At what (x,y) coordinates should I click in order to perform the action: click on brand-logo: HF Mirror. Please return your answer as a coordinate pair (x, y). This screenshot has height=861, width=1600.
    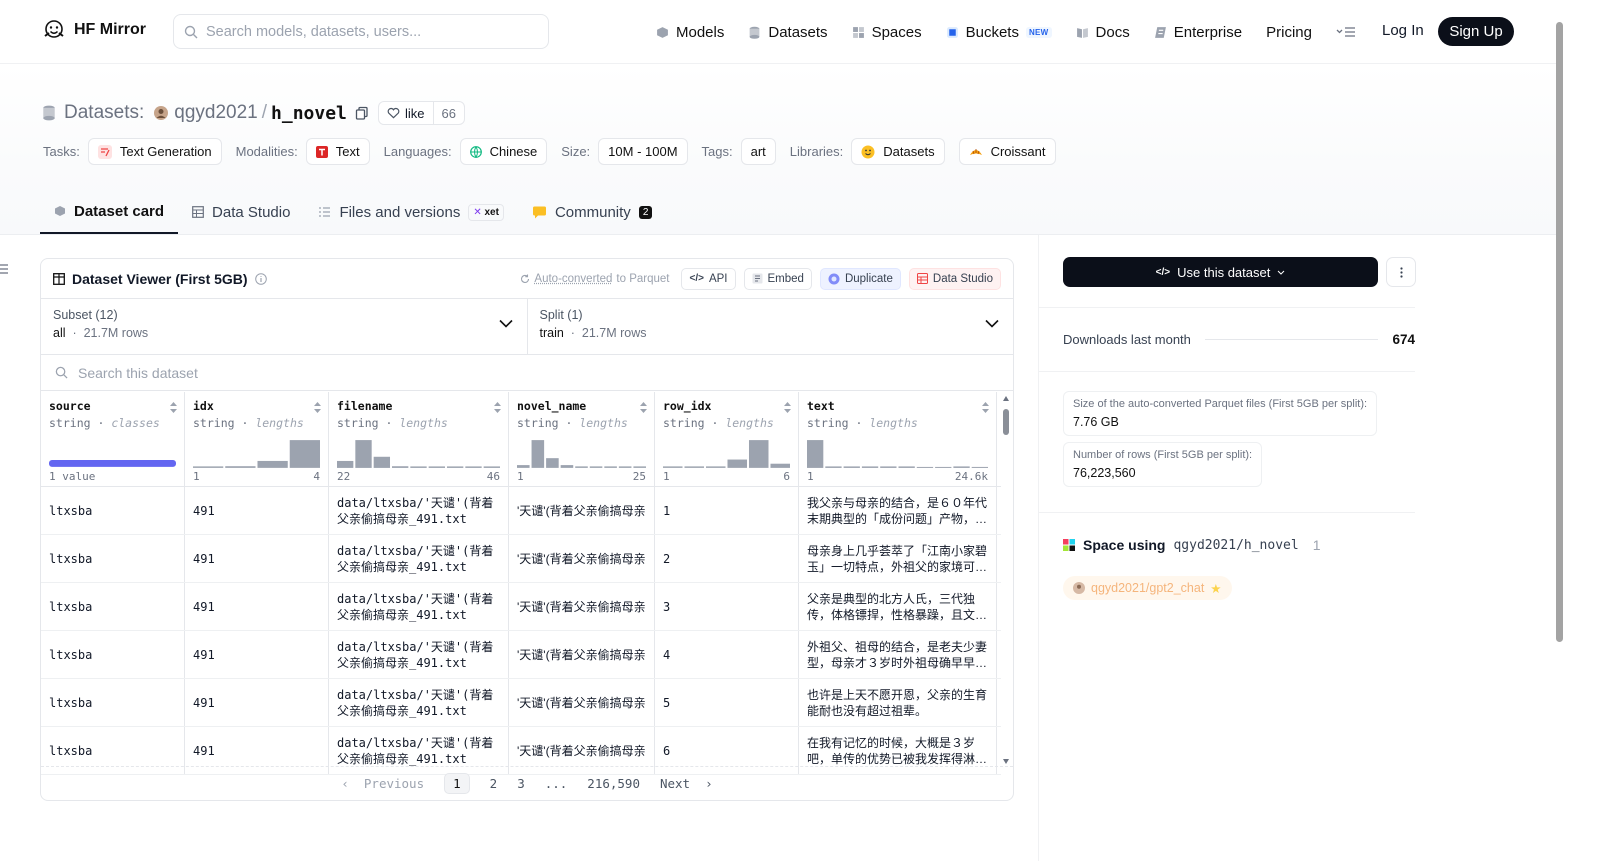
    Looking at the image, I should click on (94, 30).